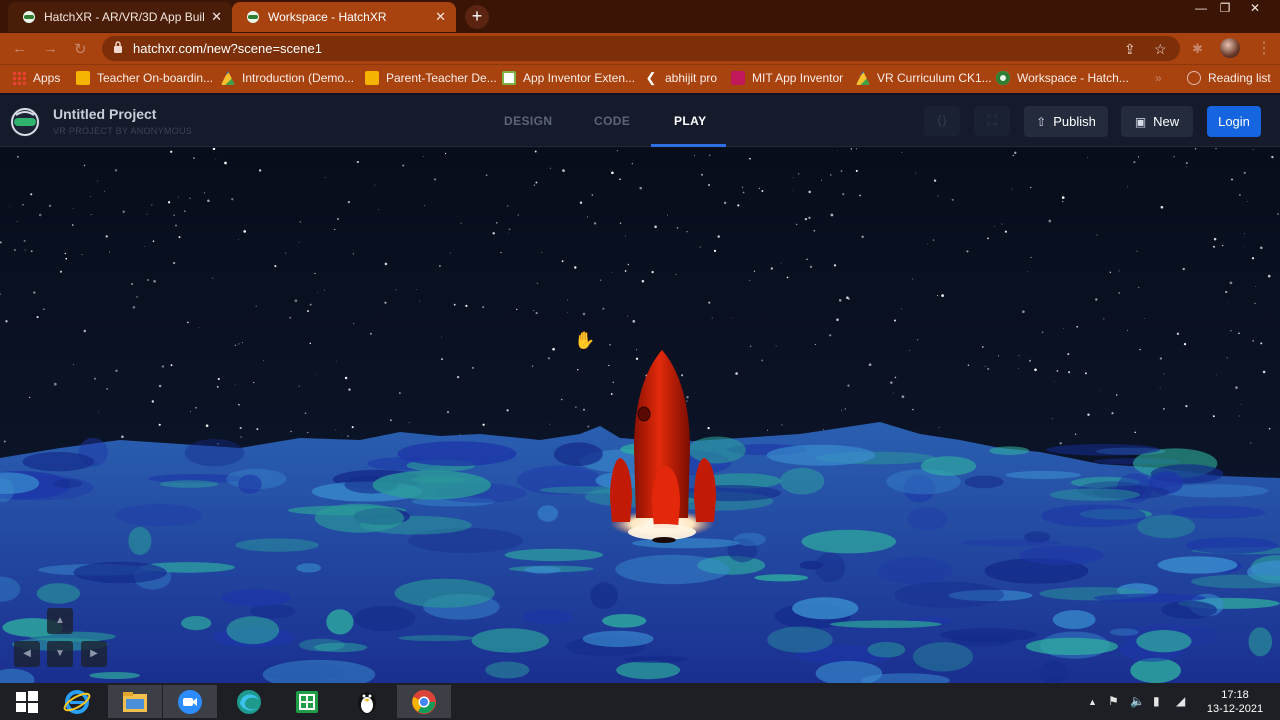 The width and height of the screenshot is (1280, 720). I want to click on bookmark-mit-app-inventor: MIT App Inventor, so click(787, 78).